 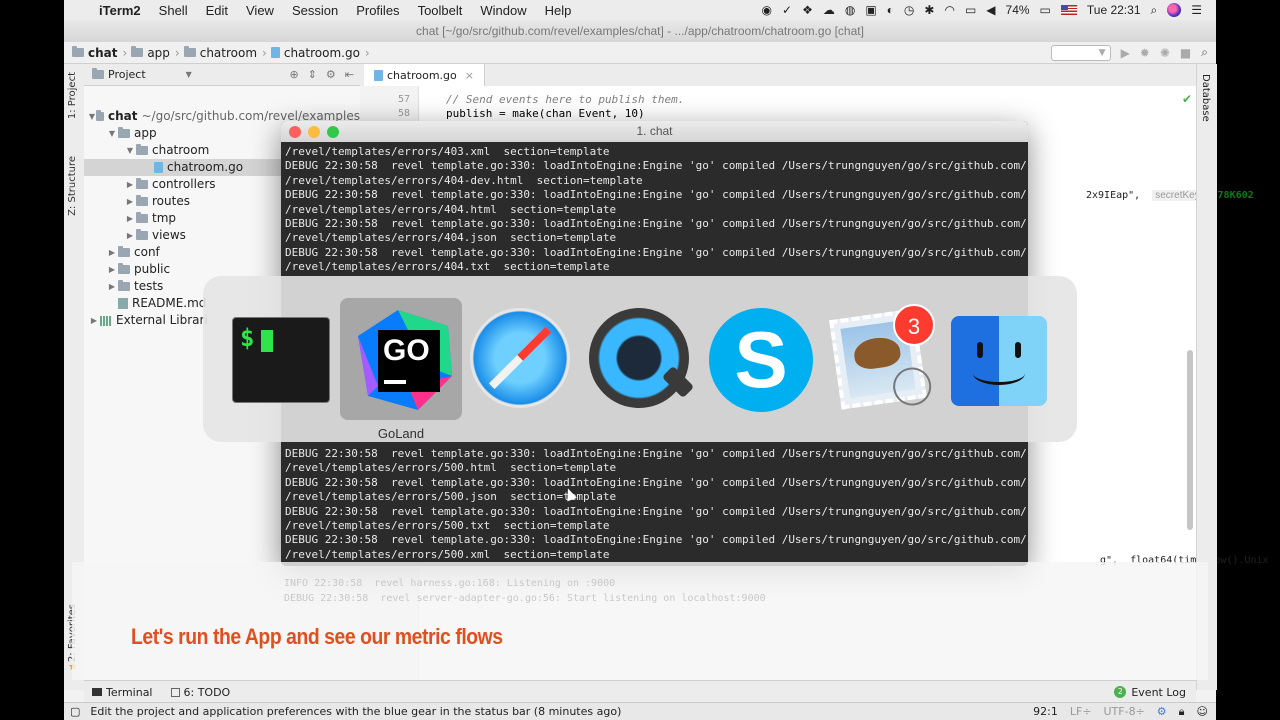 I want to click on menu-session: Session, so click(x=315, y=10).